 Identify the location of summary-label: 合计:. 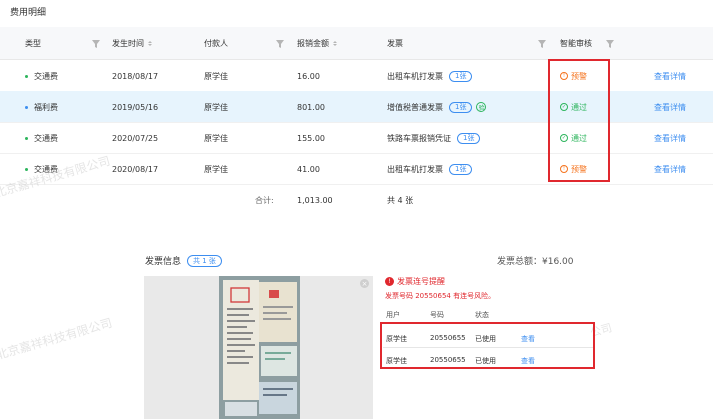
(264, 200).